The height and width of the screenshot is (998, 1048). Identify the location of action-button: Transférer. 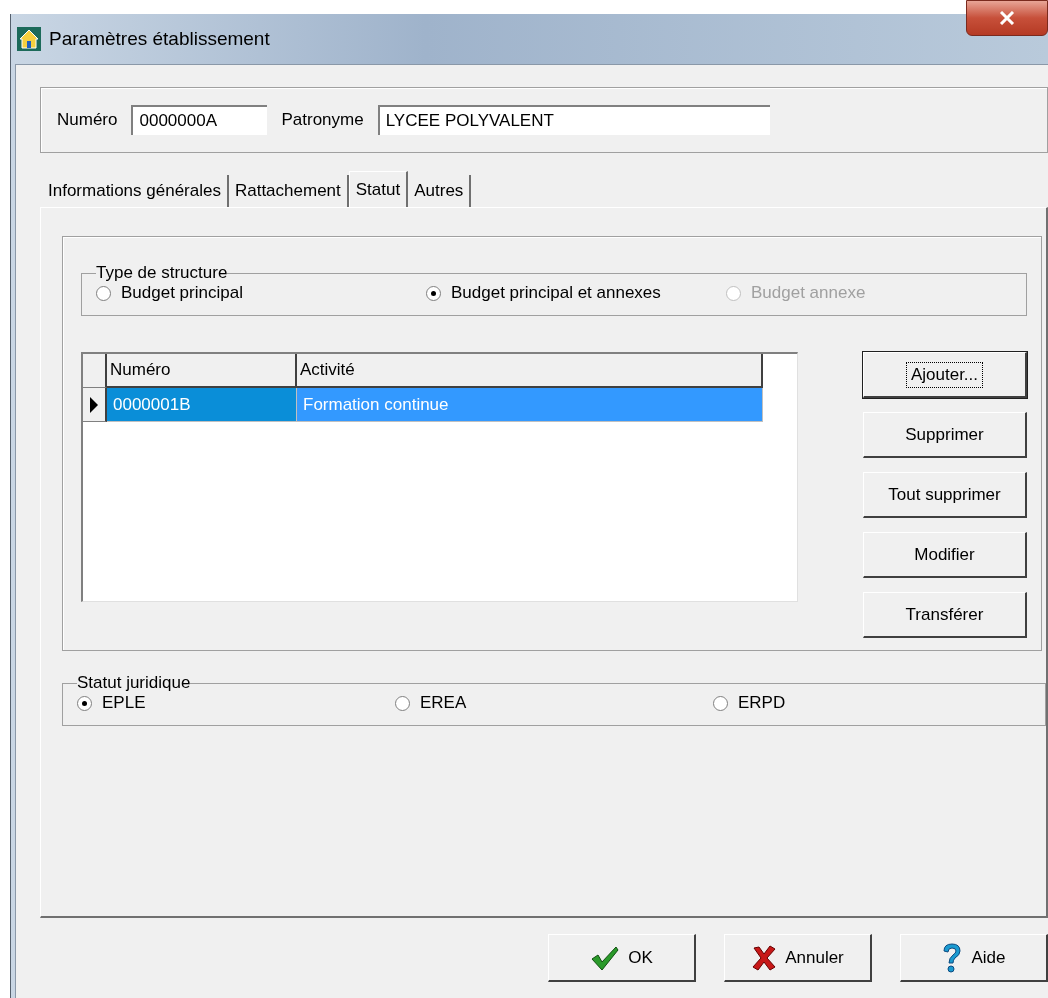
(945, 615).